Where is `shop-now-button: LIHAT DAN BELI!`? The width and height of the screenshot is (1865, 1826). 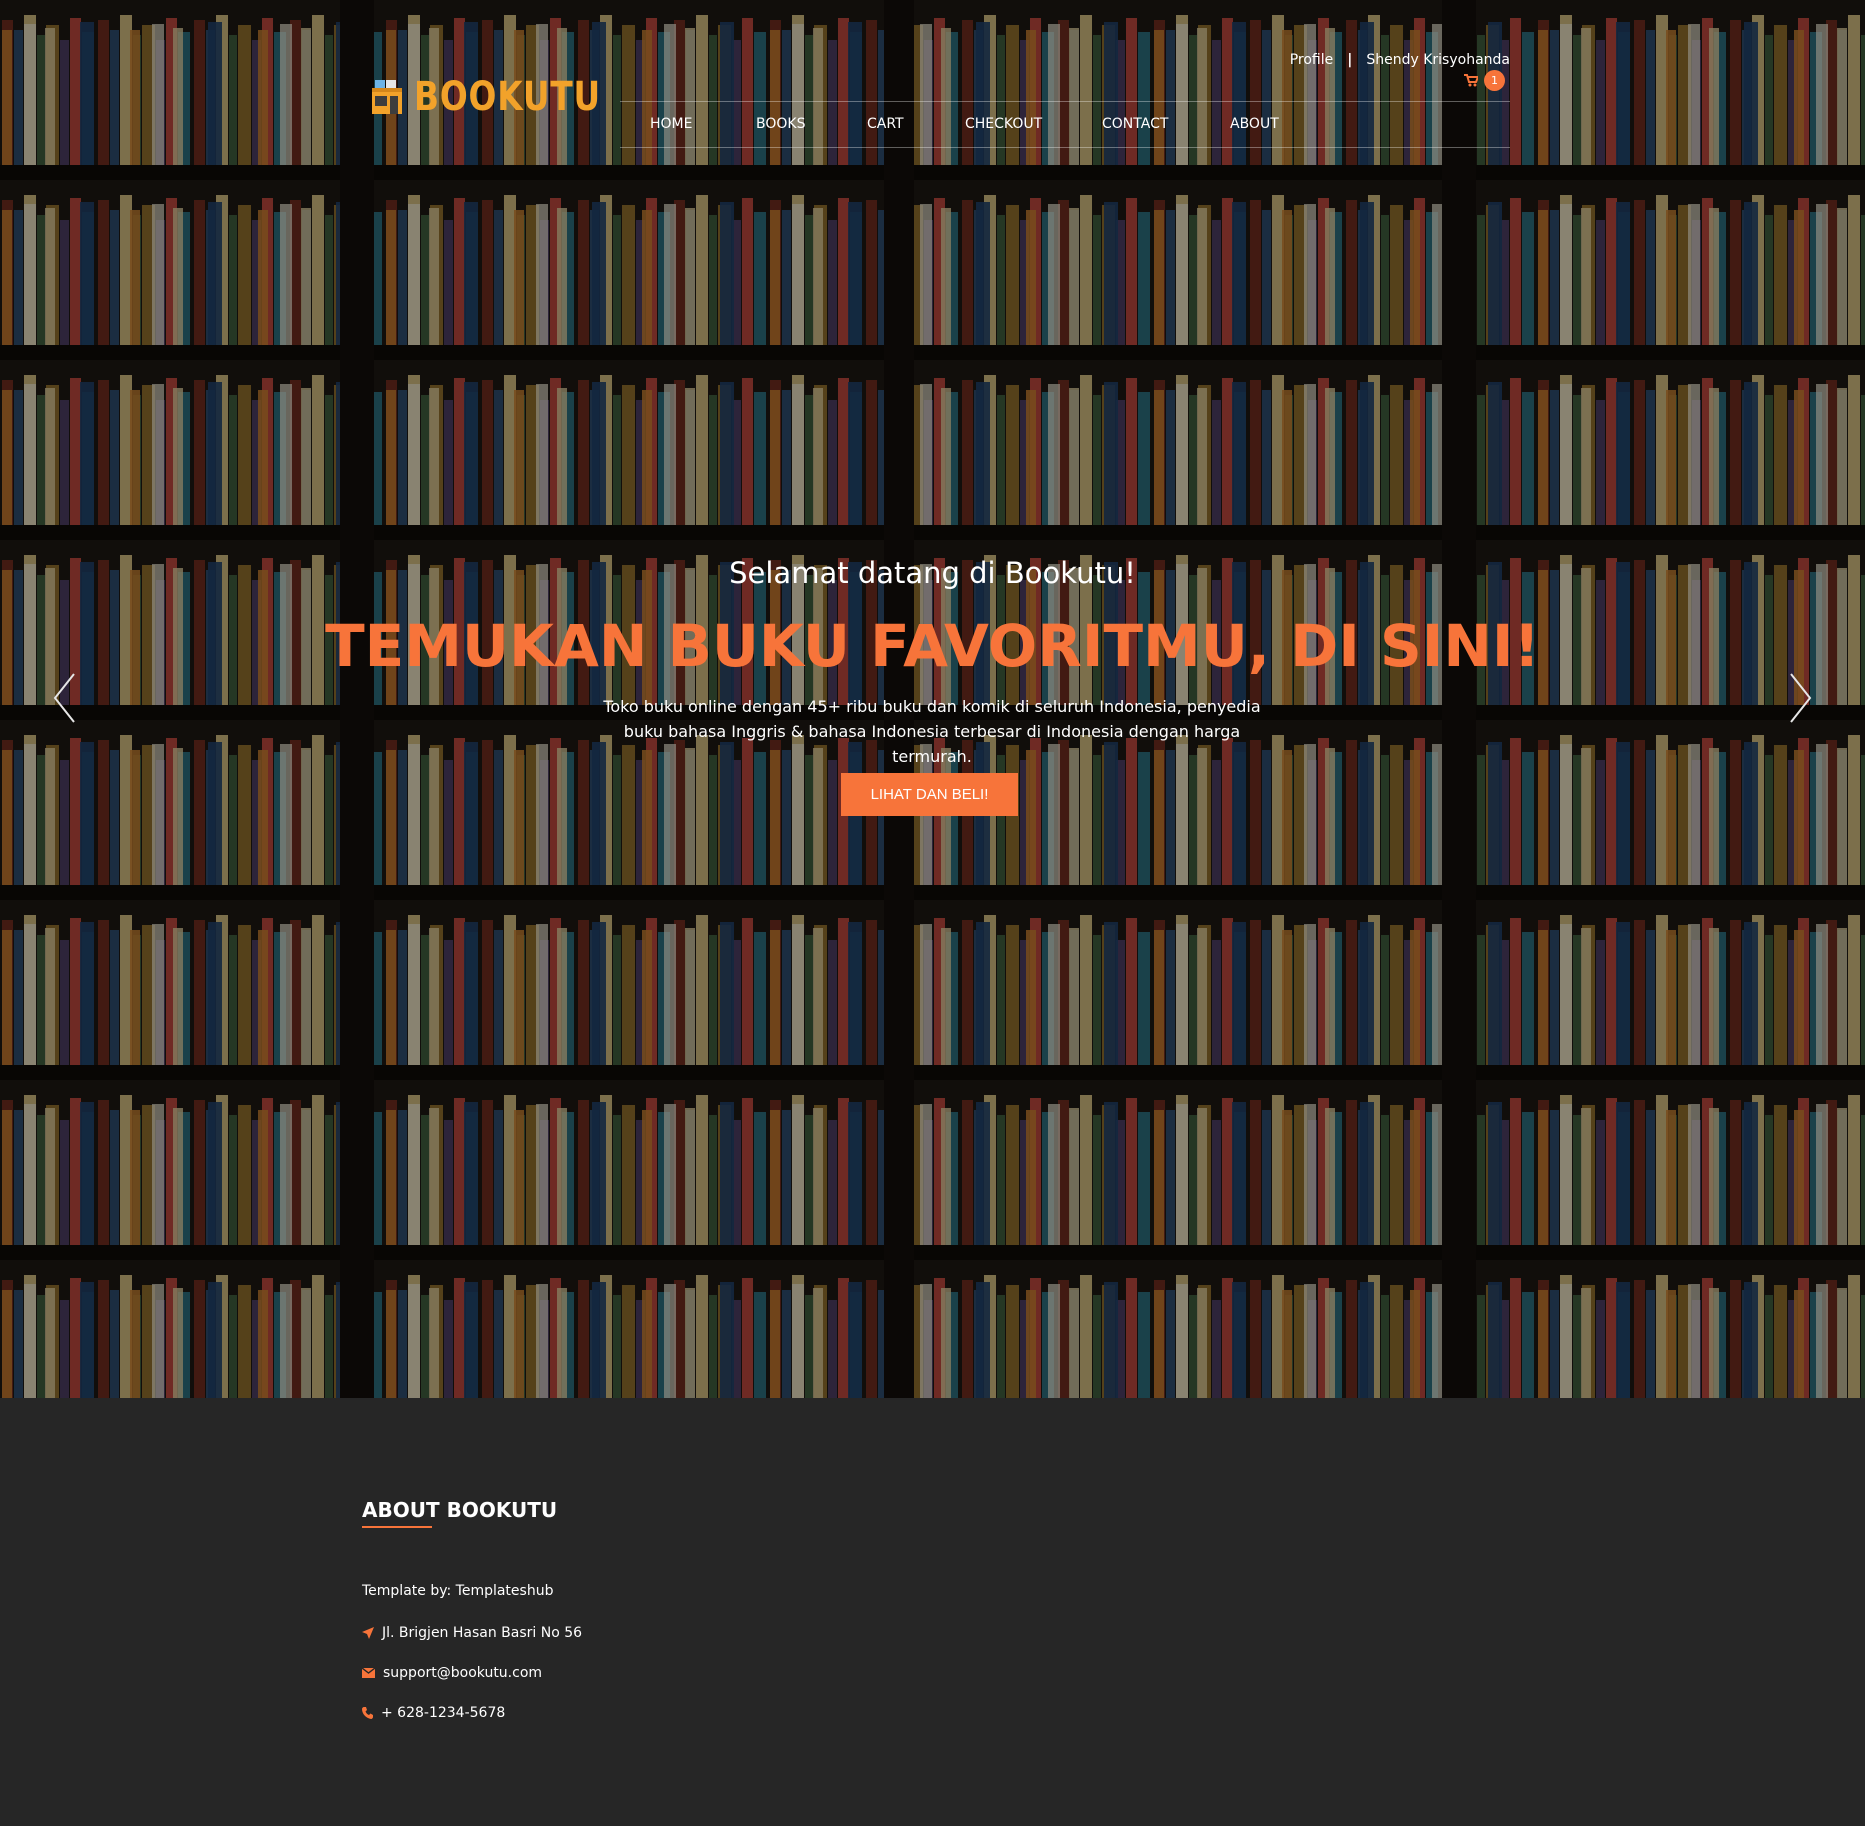 shop-now-button: LIHAT DAN BELI! is located at coordinates (929, 794).